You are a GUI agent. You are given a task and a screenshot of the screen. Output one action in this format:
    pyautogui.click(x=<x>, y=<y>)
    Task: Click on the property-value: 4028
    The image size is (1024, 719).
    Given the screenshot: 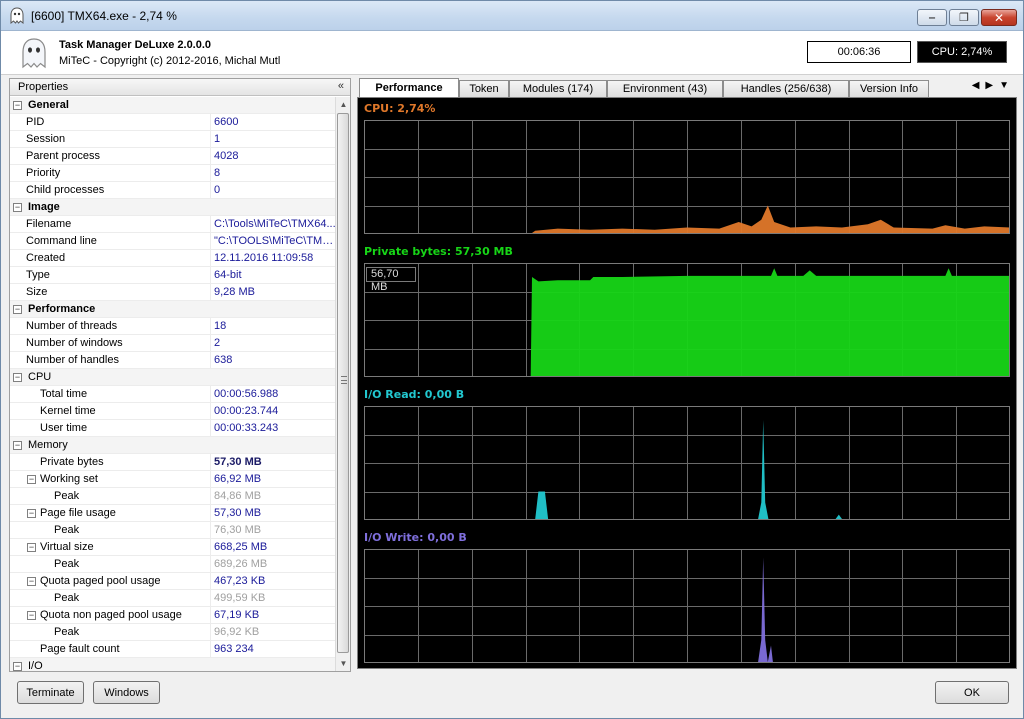 What is the action you would take?
    pyautogui.click(x=226, y=156)
    